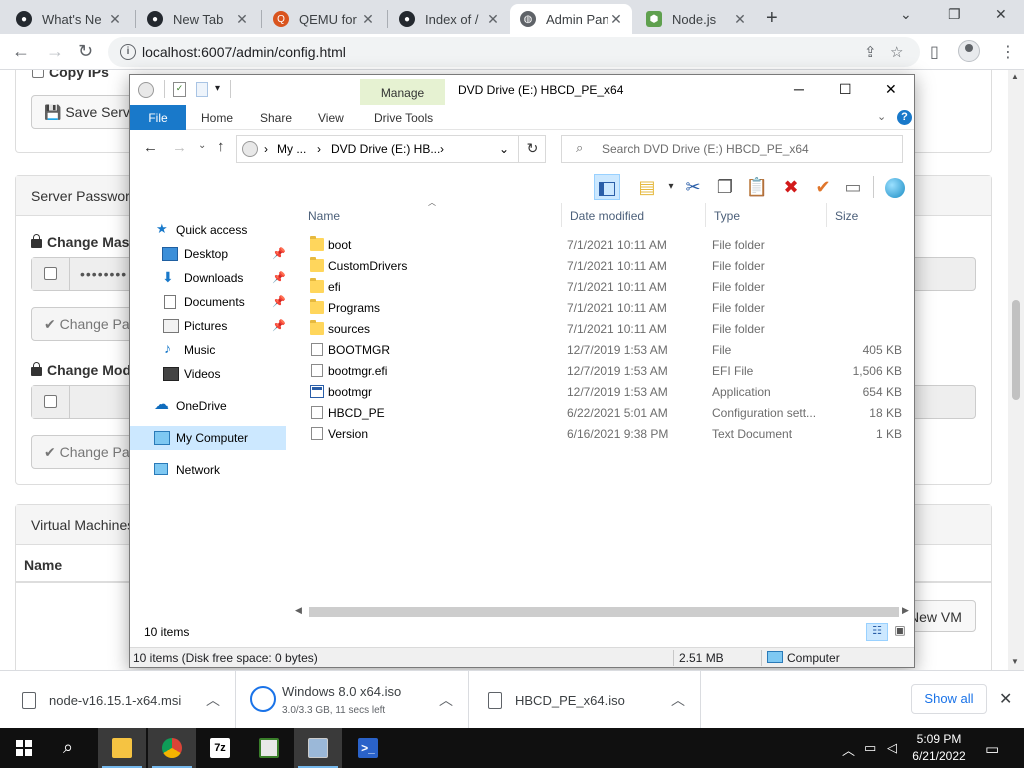 The width and height of the screenshot is (1024, 768). I want to click on network-icon: ▭, so click(870, 748).